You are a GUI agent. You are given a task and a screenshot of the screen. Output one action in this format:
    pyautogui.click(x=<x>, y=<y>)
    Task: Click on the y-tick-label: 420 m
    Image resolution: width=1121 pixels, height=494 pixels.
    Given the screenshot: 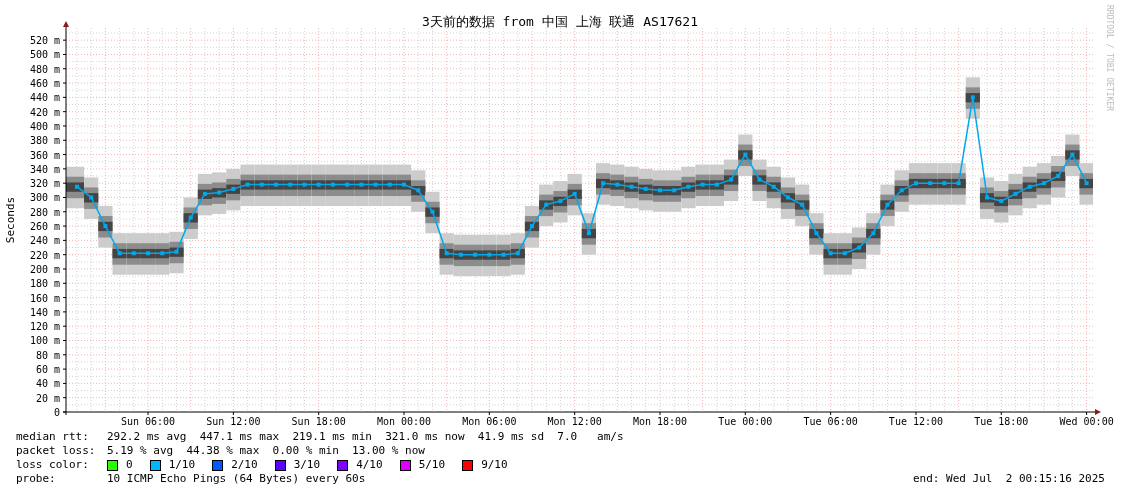 What is the action you would take?
    pyautogui.click(x=44, y=112)
    